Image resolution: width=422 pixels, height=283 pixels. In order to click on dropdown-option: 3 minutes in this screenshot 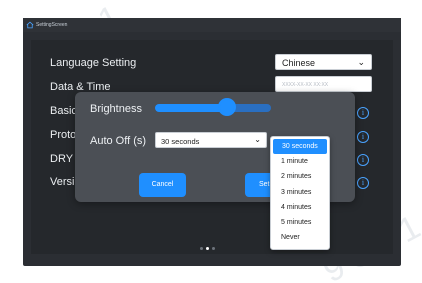, I will do `click(300, 192)`.